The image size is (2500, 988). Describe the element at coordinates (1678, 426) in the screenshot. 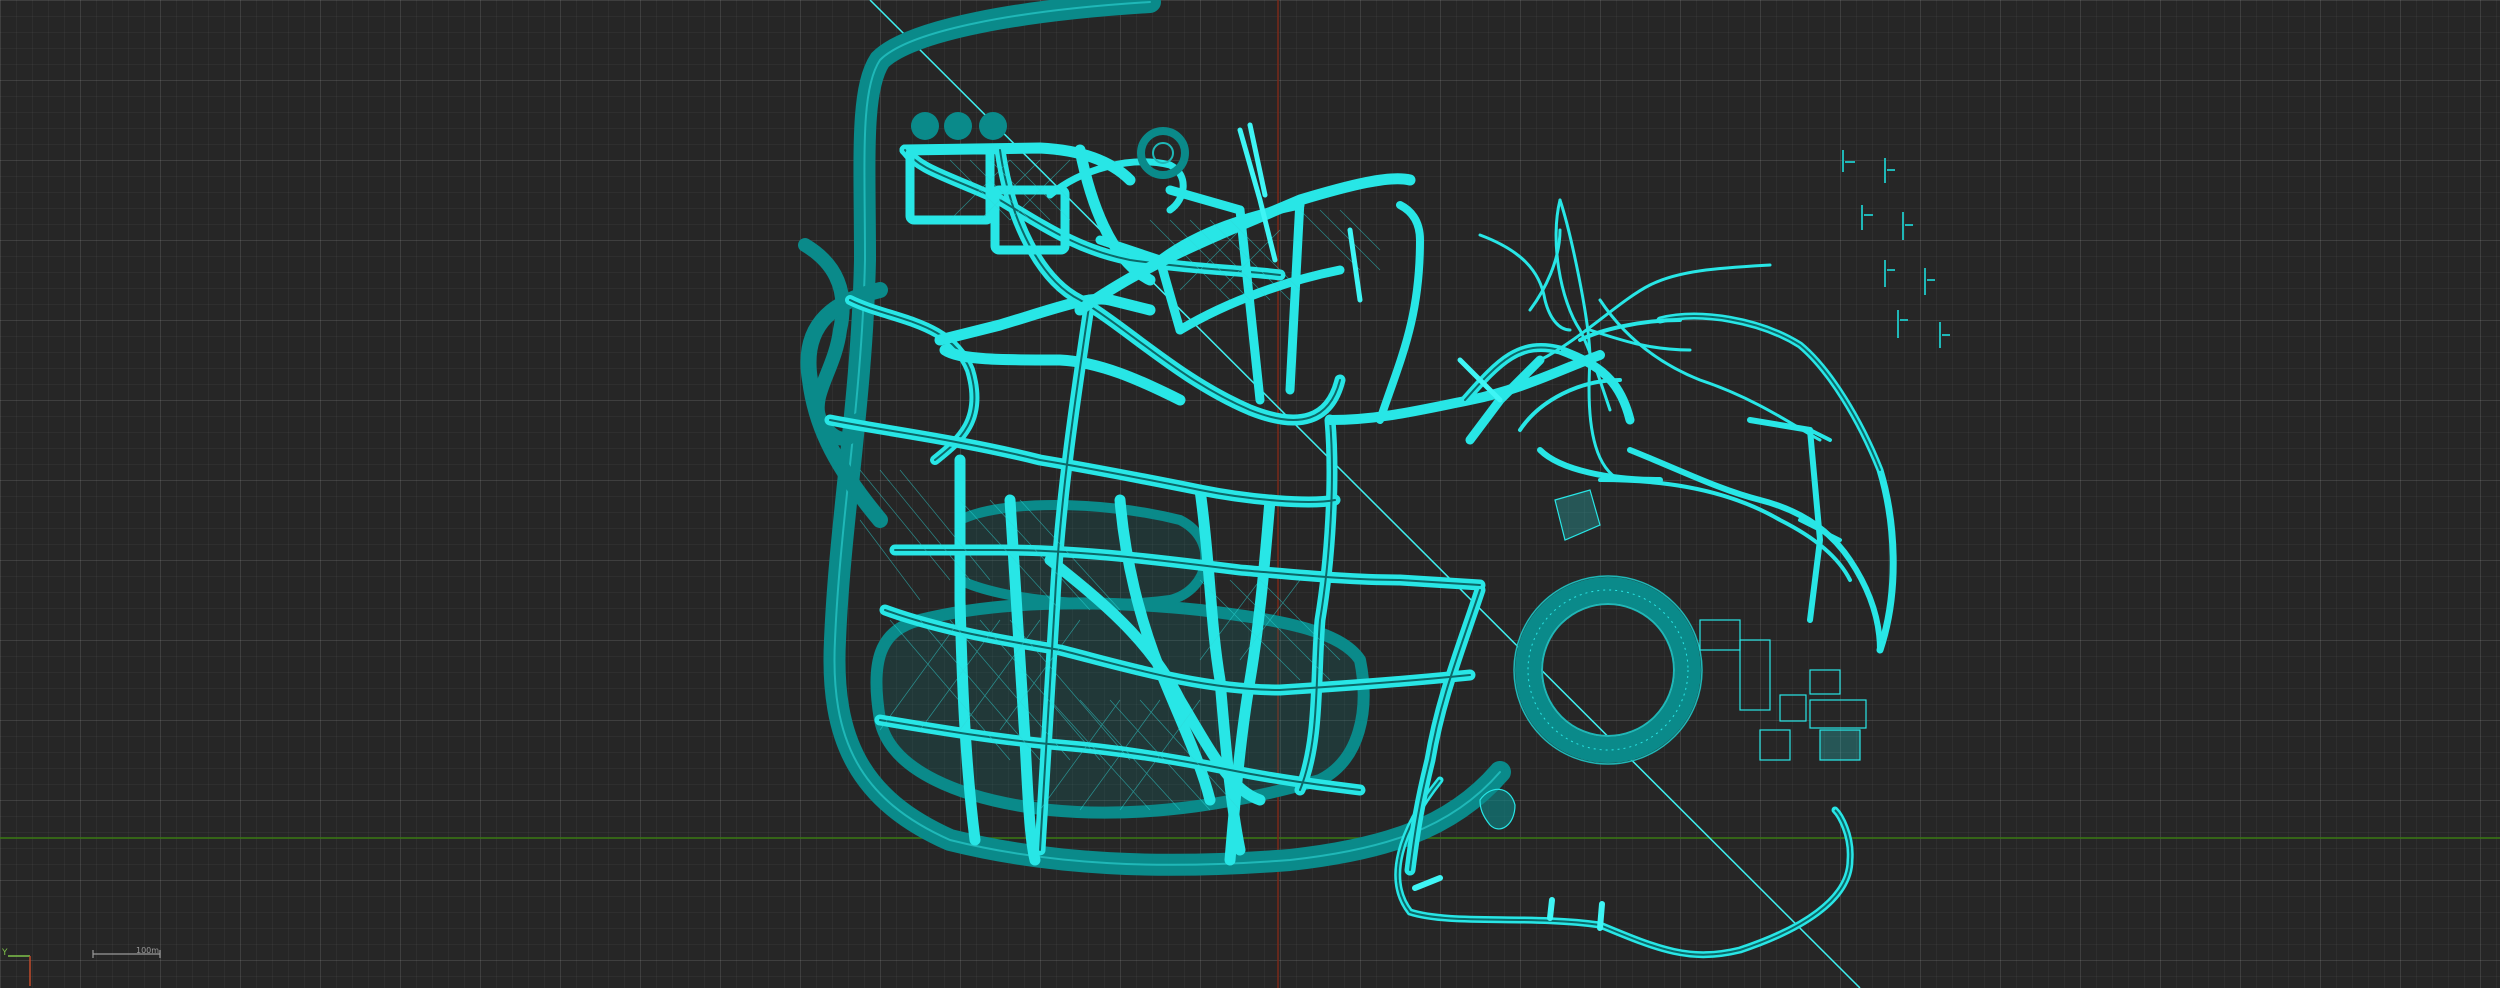

I see `east-arterials` at that location.